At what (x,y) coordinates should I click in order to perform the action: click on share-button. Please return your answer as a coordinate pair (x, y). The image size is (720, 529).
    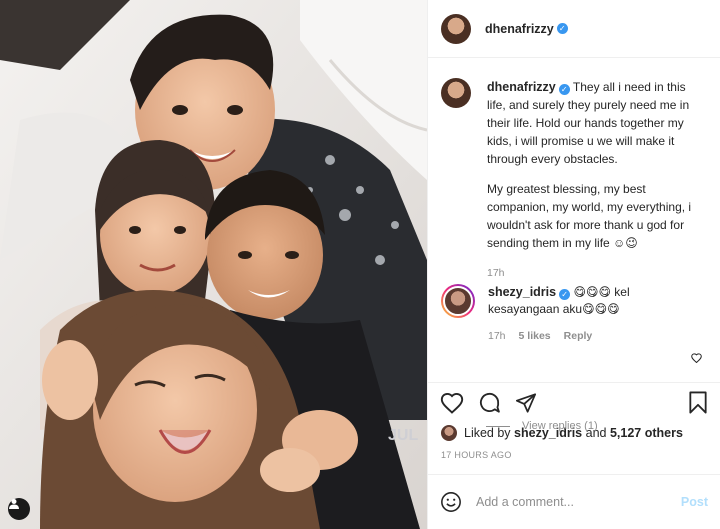
    Looking at the image, I should click on (526, 403).